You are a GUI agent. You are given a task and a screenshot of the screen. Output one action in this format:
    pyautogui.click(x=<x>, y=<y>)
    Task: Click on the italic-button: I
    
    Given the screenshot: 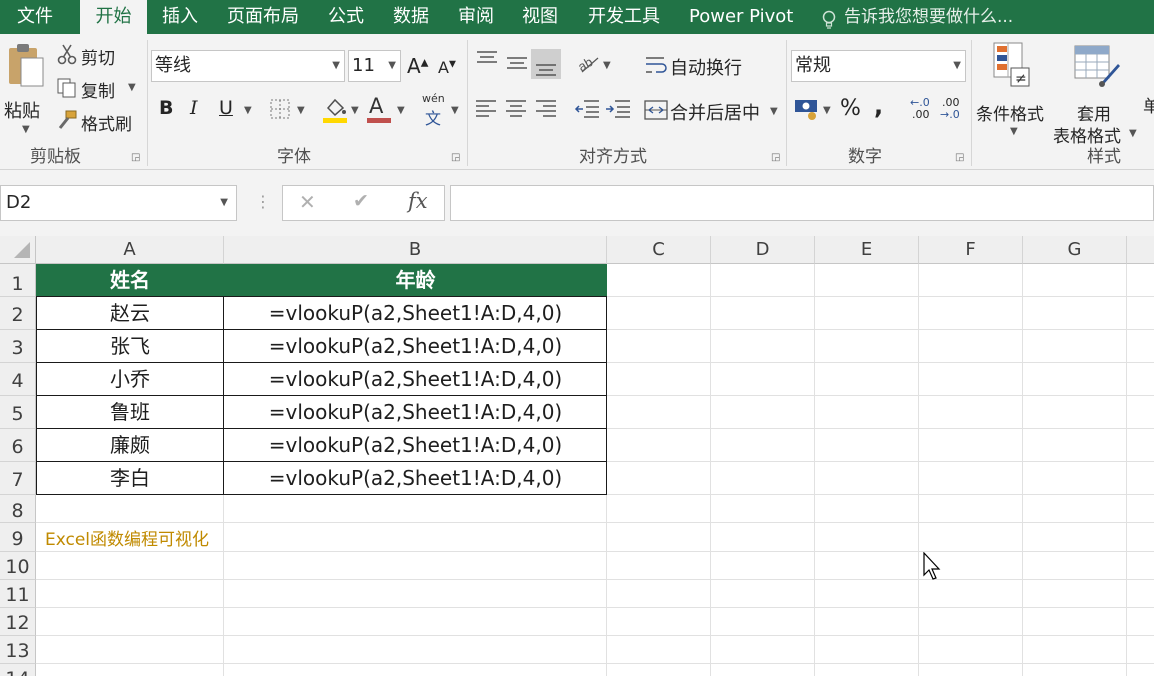 What is the action you would take?
    pyautogui.click(x=194, y=108)
    